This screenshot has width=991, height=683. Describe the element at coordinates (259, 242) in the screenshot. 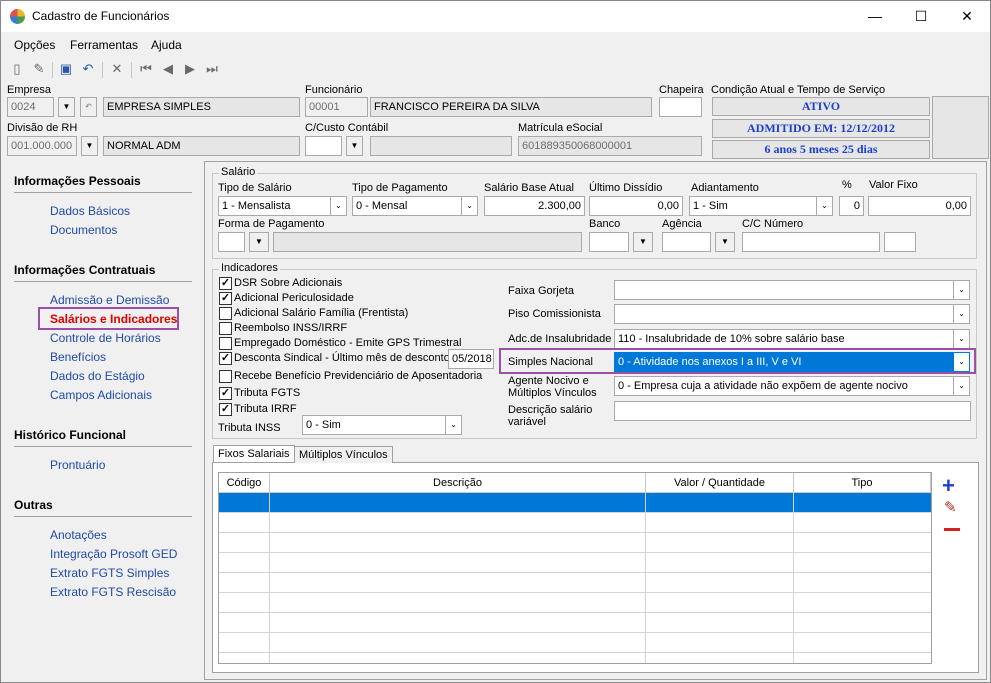

I see `forma-pagamento-dropdown-icon: ▼` at that location.